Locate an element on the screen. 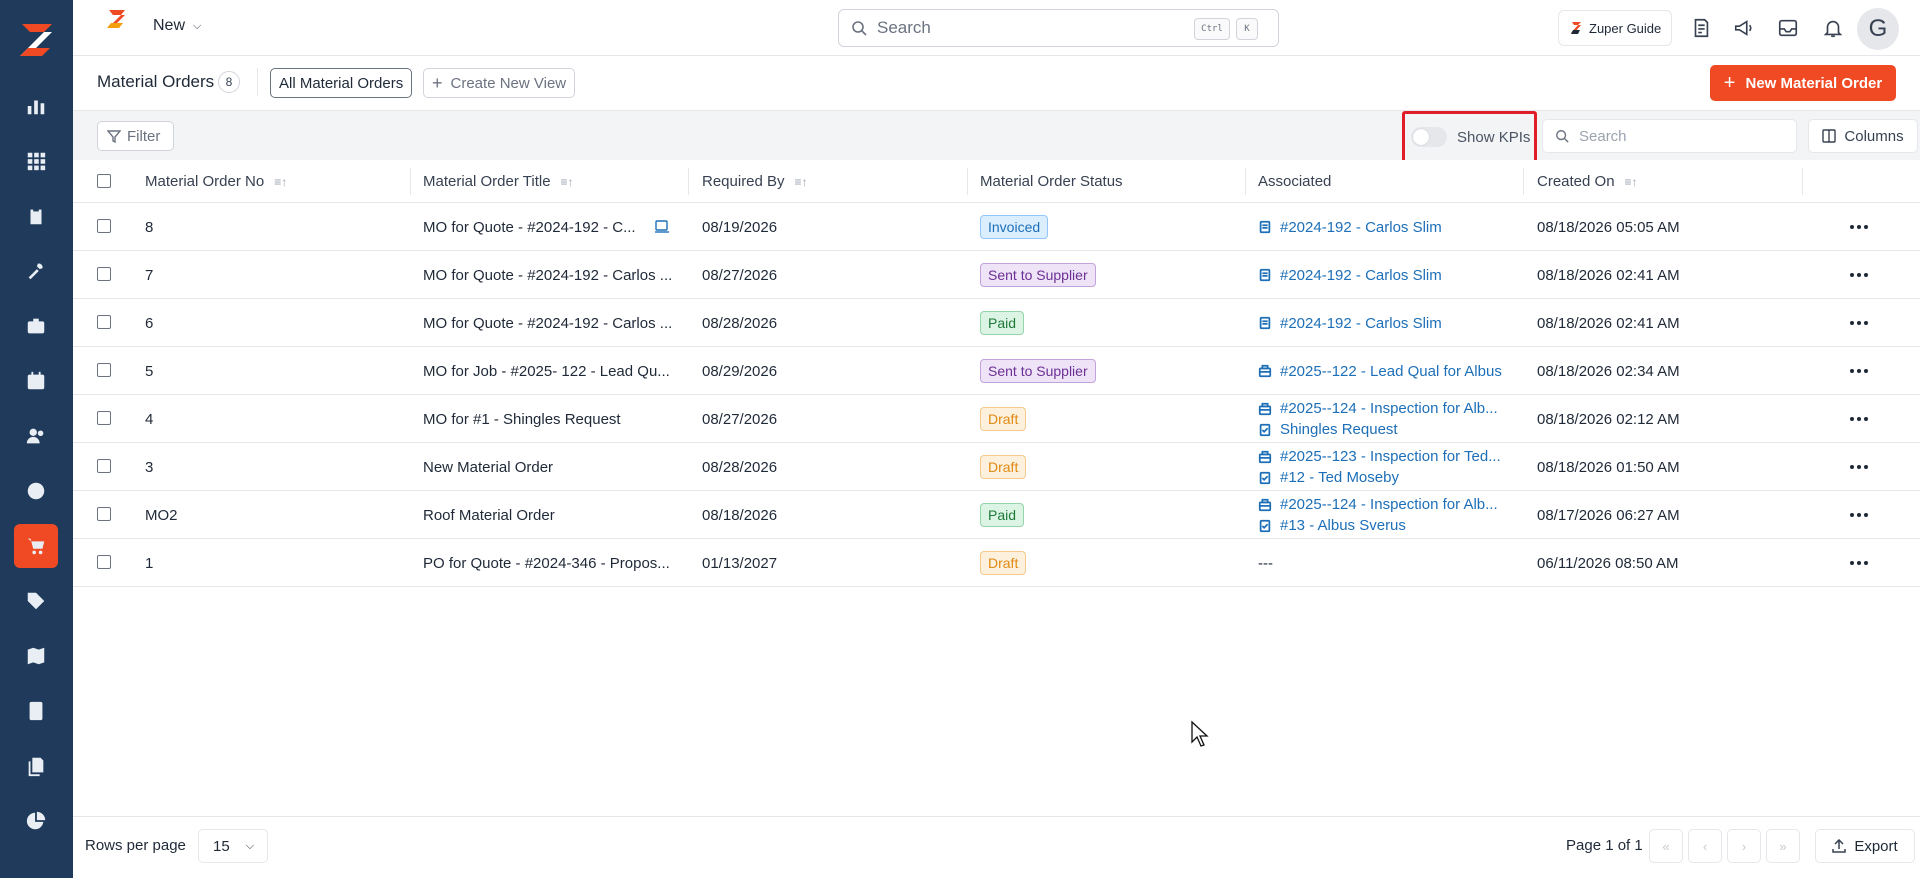 The width and height of the screenshot is (1920, 878). cell-required-by: 08/19/2026 is located at coordinates (740, 227).